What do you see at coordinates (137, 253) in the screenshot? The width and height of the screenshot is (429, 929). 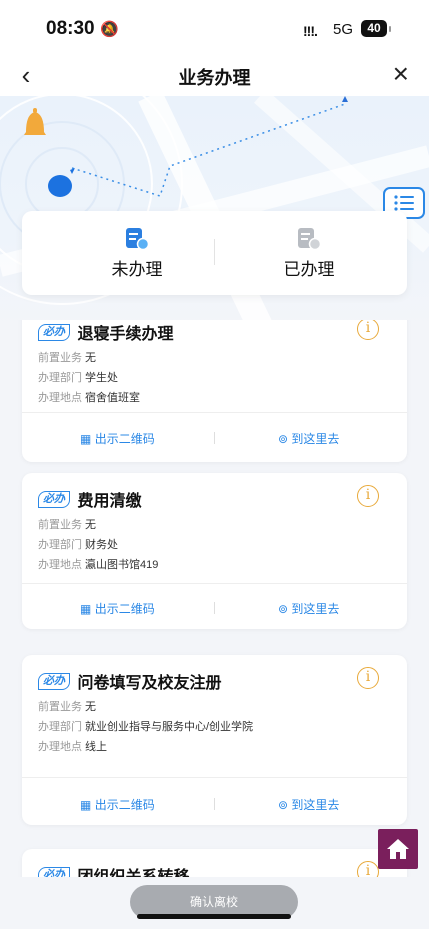 I see `tab-pending: 未办理` at bounding box center [137, 253].